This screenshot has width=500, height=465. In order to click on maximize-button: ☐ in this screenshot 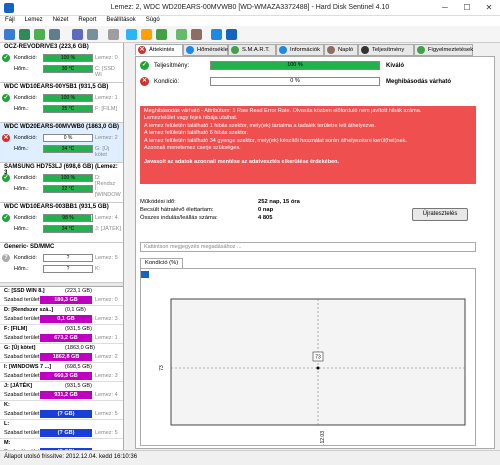, I will do `click(467, 7)`.